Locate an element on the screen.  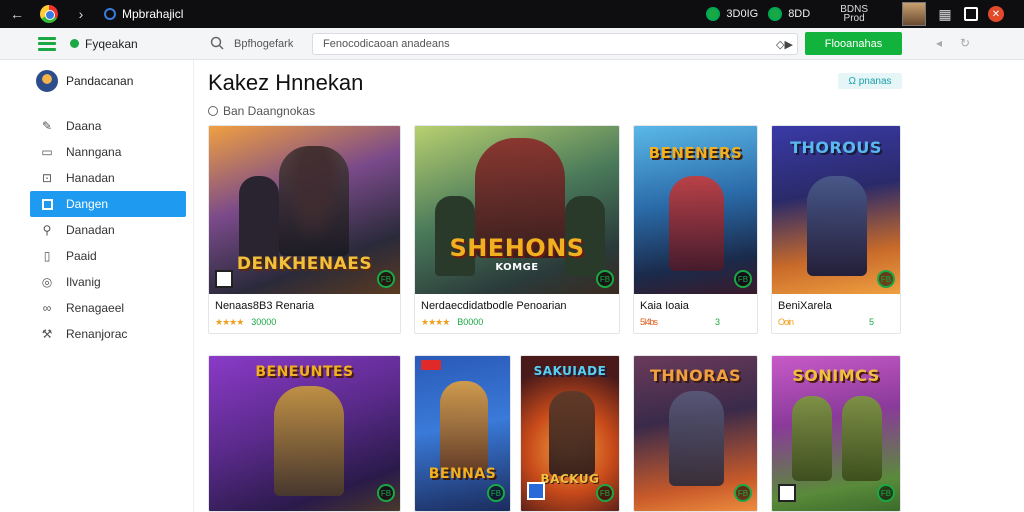
page-title: Kakez Hnnekan is located at coordinates (286, 82).